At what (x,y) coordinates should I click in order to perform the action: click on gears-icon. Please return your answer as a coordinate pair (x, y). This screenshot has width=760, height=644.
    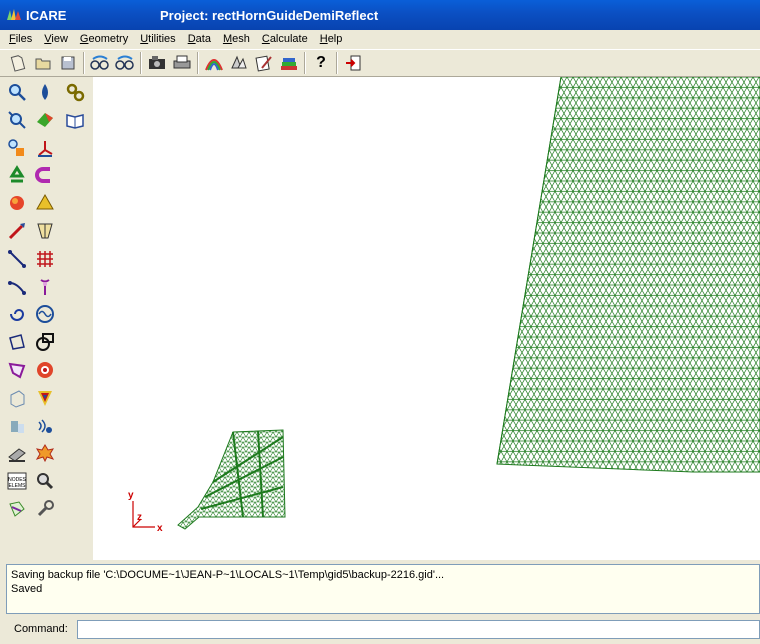
    Looking at the image, I should click on (75, 92).